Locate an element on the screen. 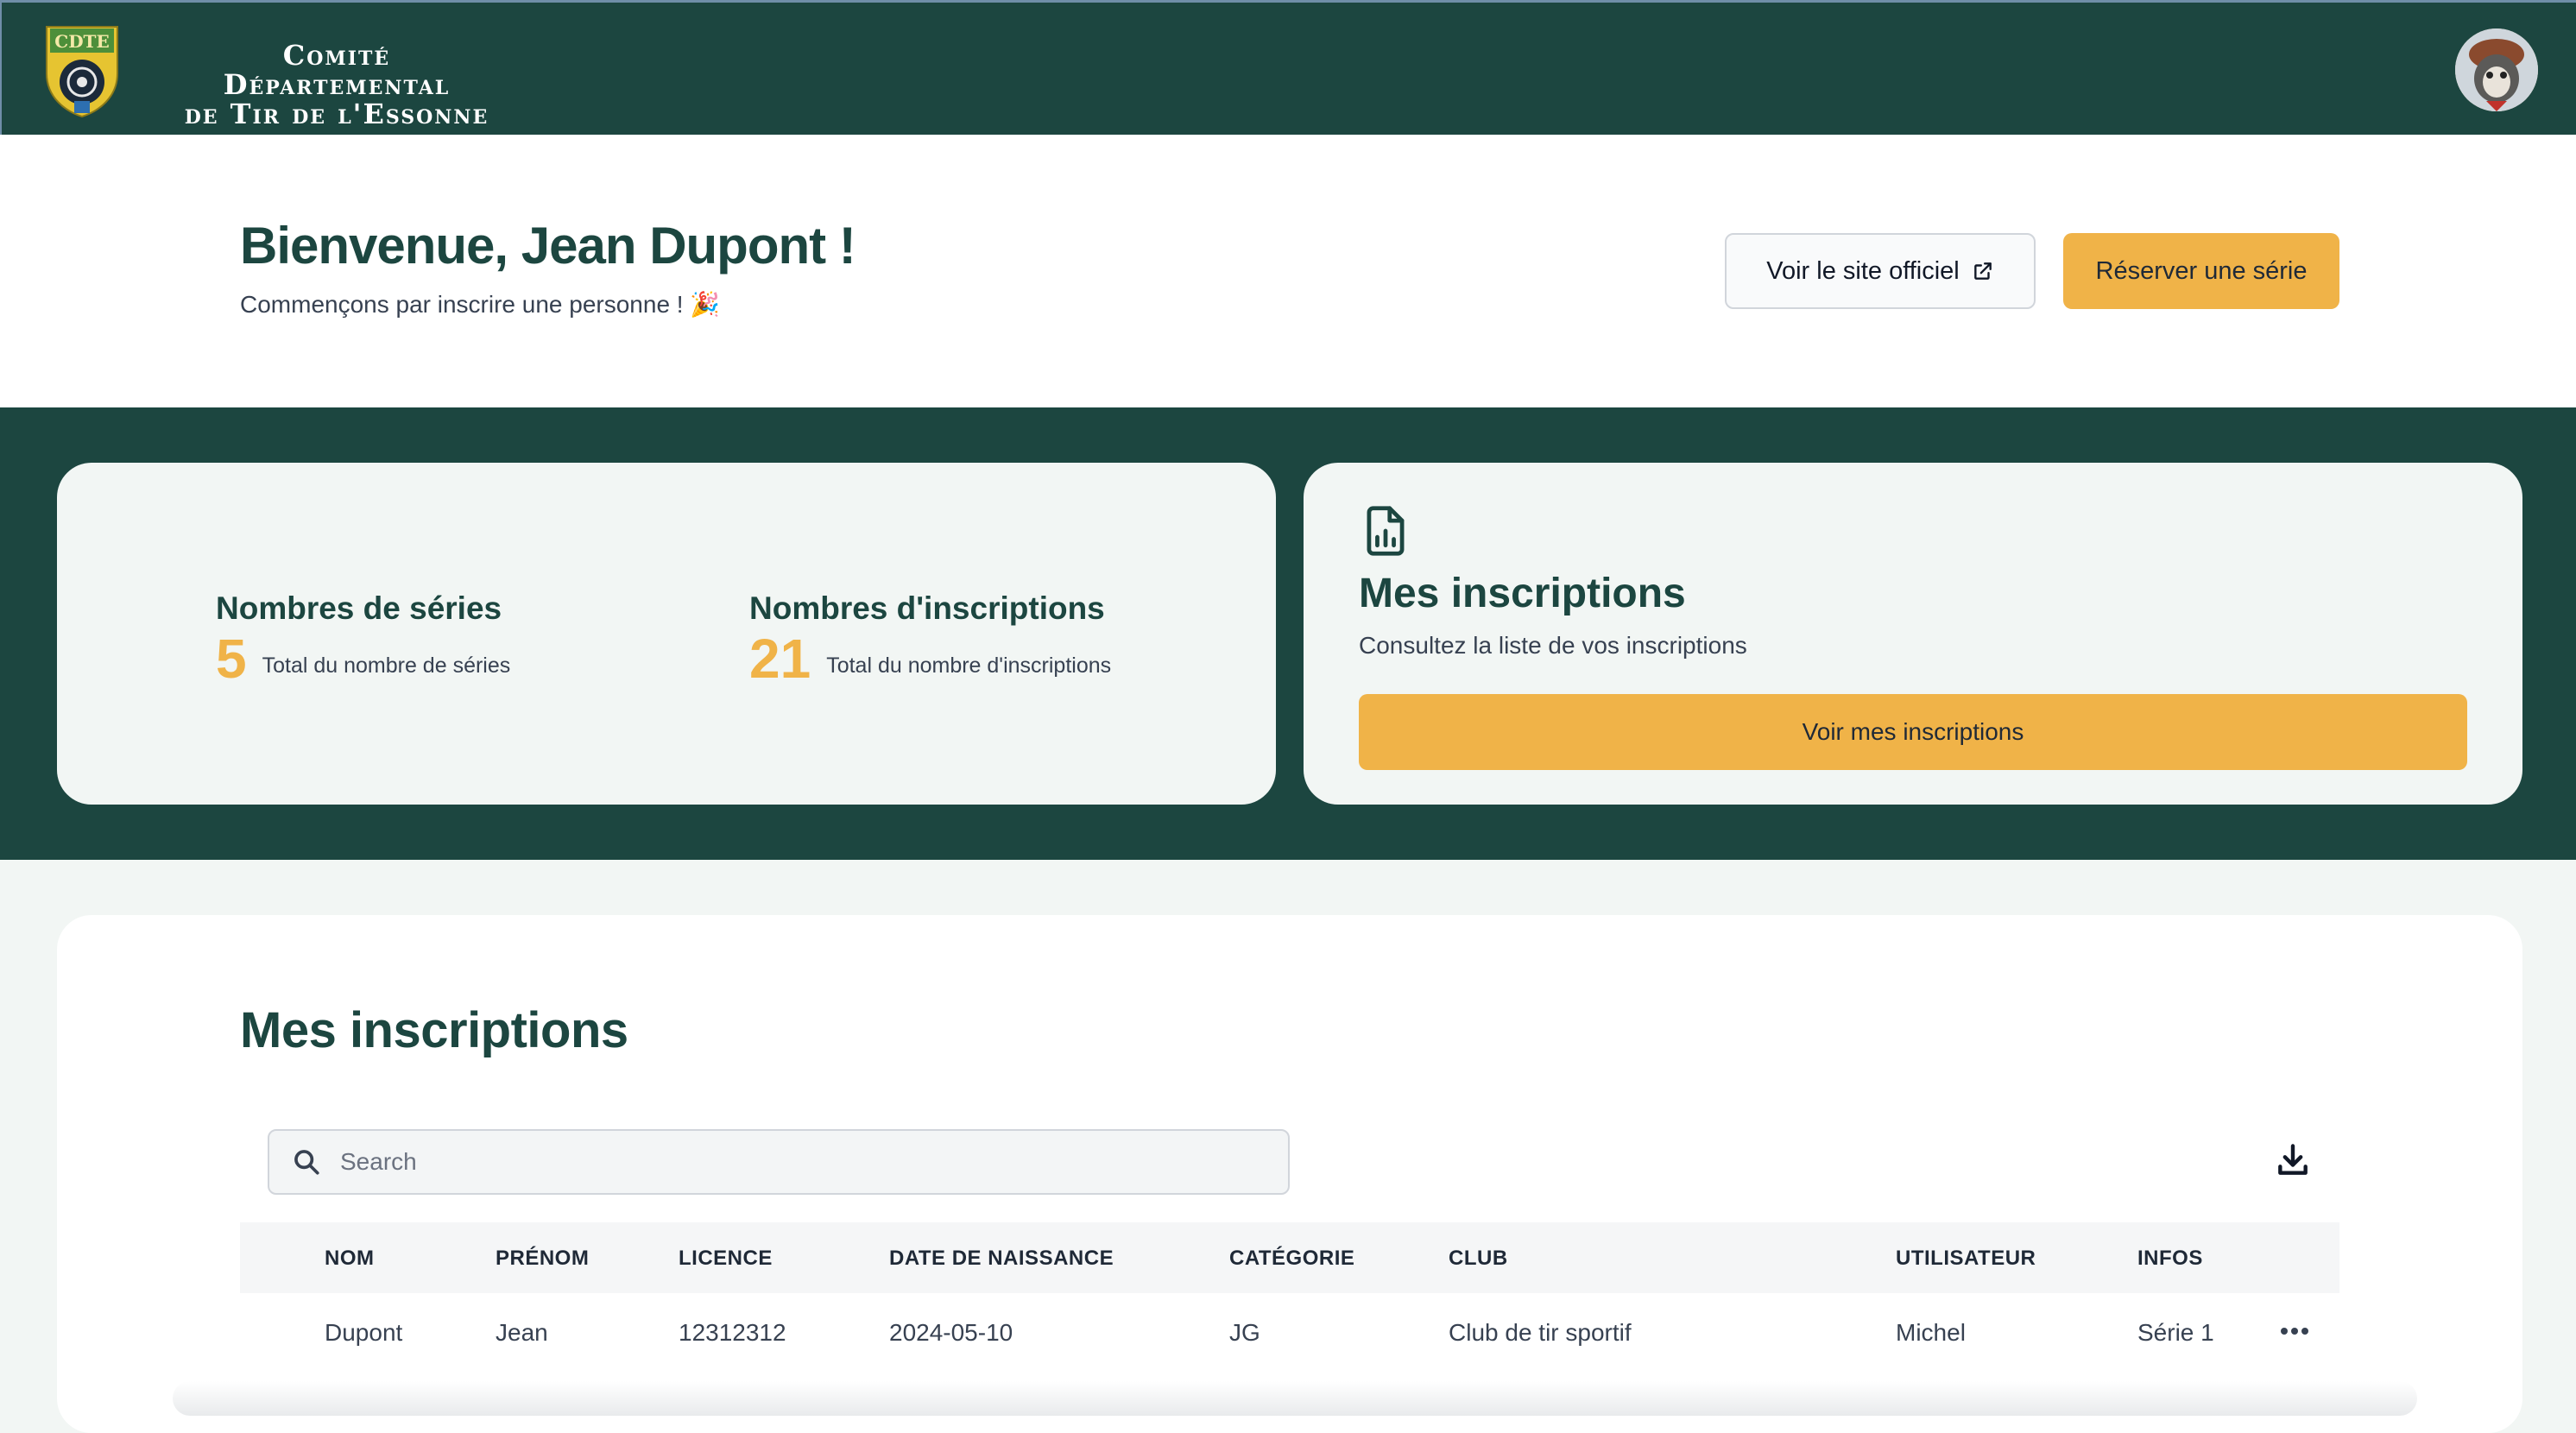 The width and height of the screenshot is (2576, 1433). more-options-icon is located at coordinates (2294, 1331).